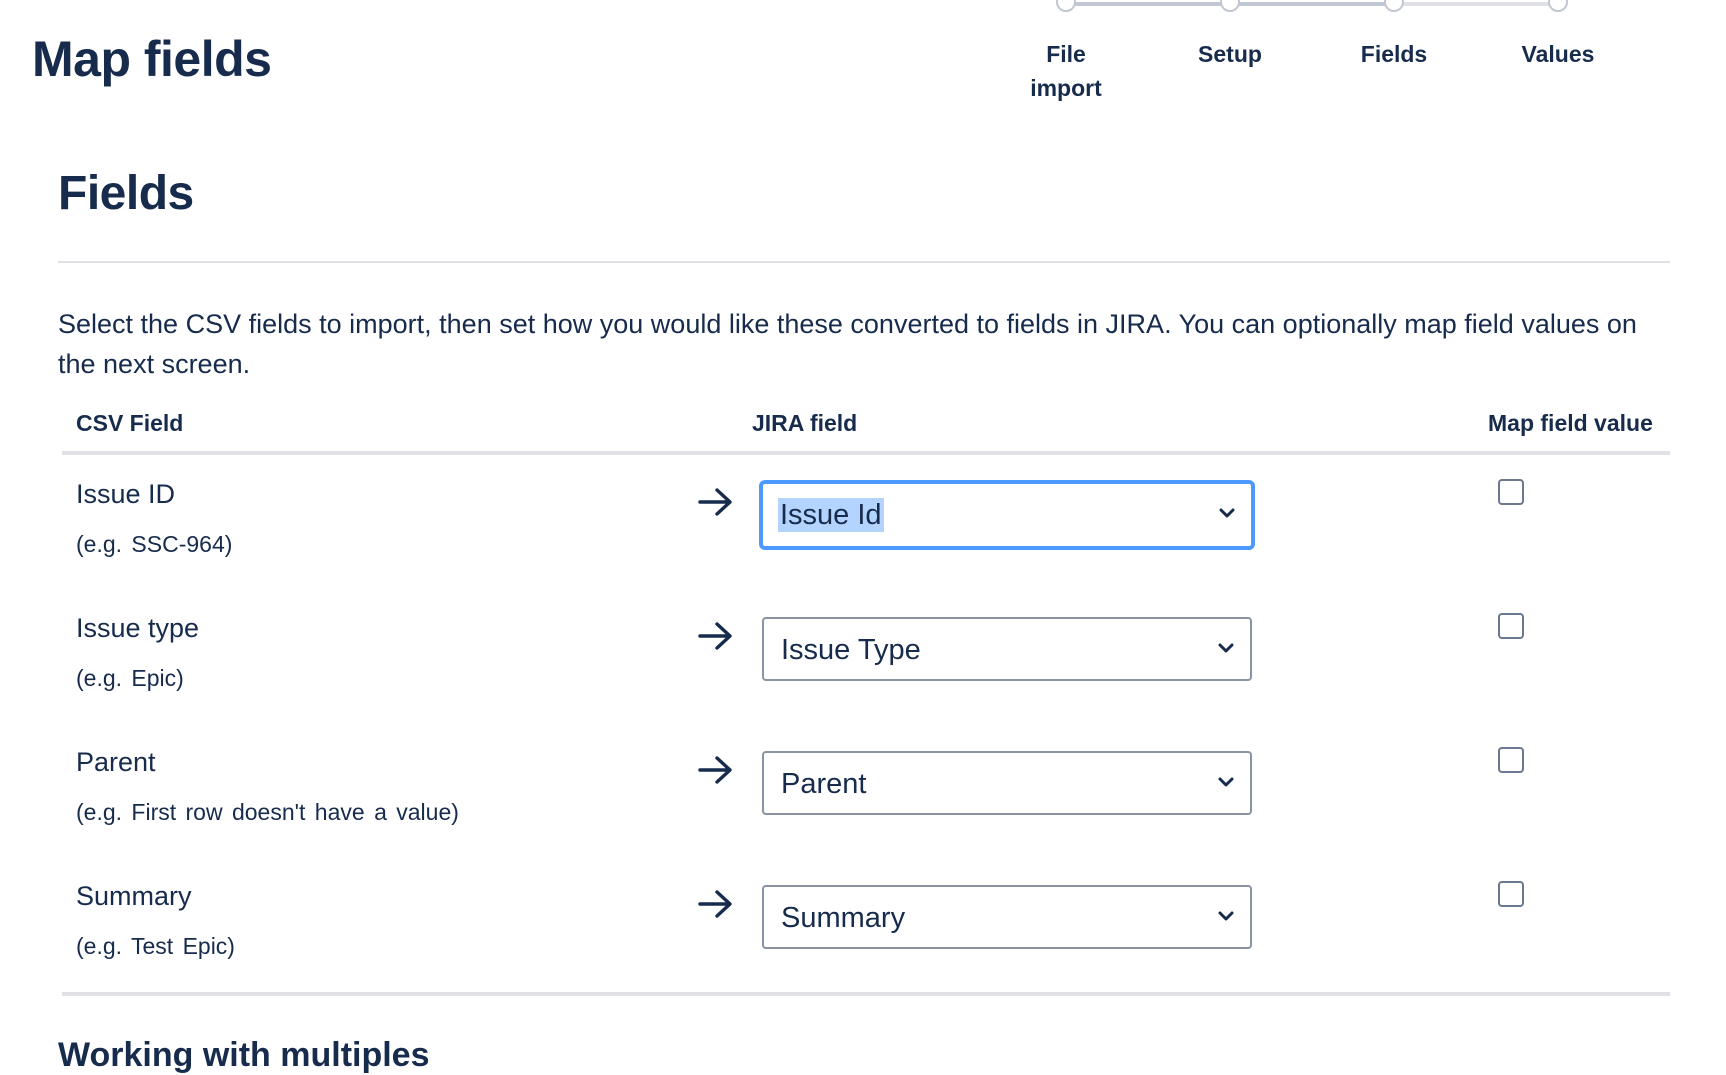 The height and width of the screenshot is (1075, 1726). Describe the element at coordinates (831, 515) in the screenshot. I see `jira-field-select-value: Issue Id` at that location.